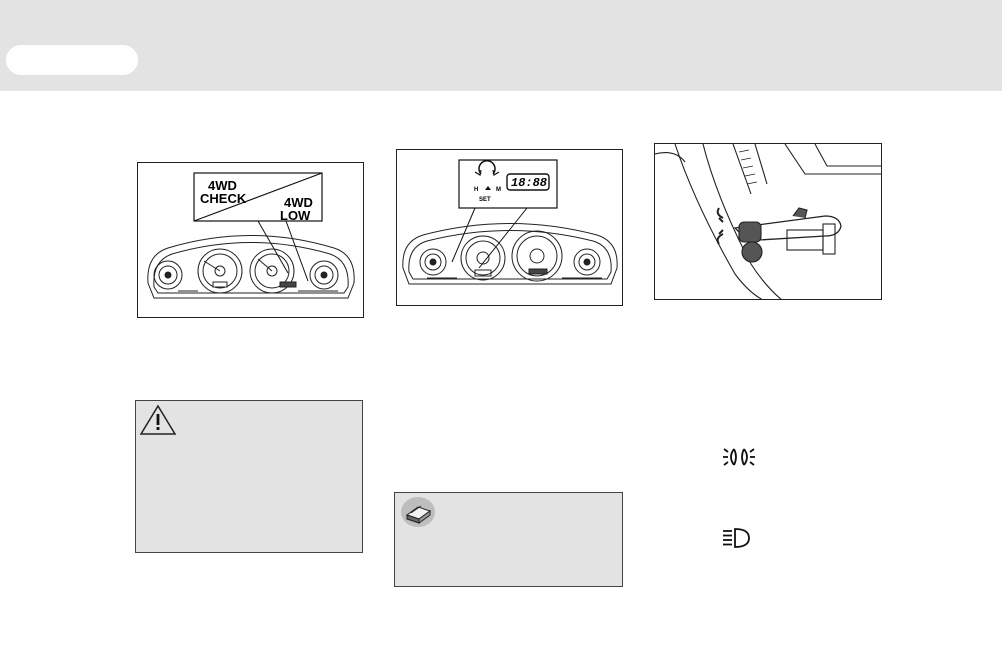 This screenshot has height=651, width=1002. Describe the element at coordinates (476, 190) in the screenshot. I see `knob-h-label: H` at that location.